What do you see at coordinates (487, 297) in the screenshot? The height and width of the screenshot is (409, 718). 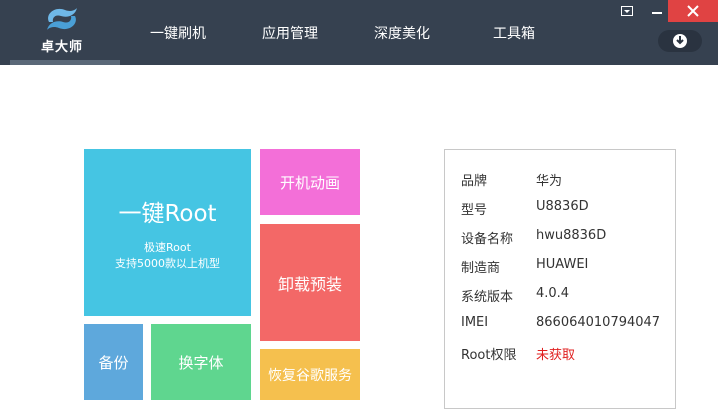 I see `info-label: 系统版本` at bounding box center [487, 297].